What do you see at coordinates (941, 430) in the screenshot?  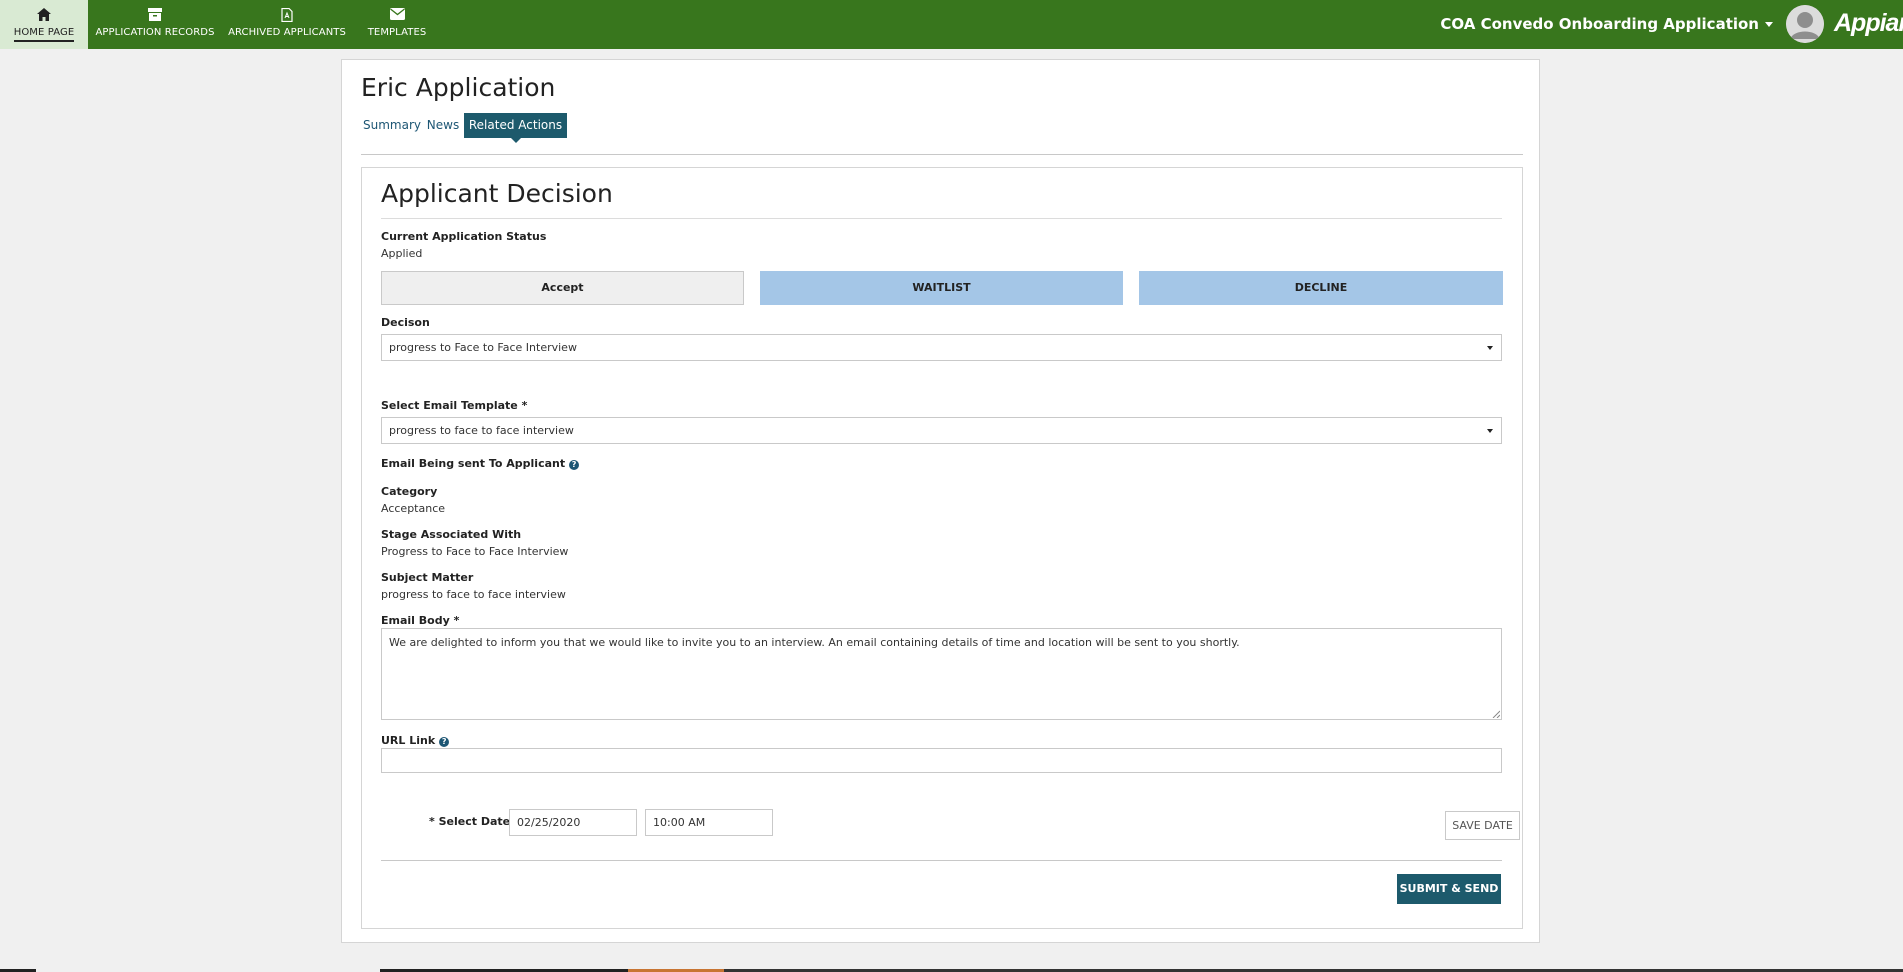 I see `email-template-dropdown: progress to face to face interview` at bounding box center [941, 430].